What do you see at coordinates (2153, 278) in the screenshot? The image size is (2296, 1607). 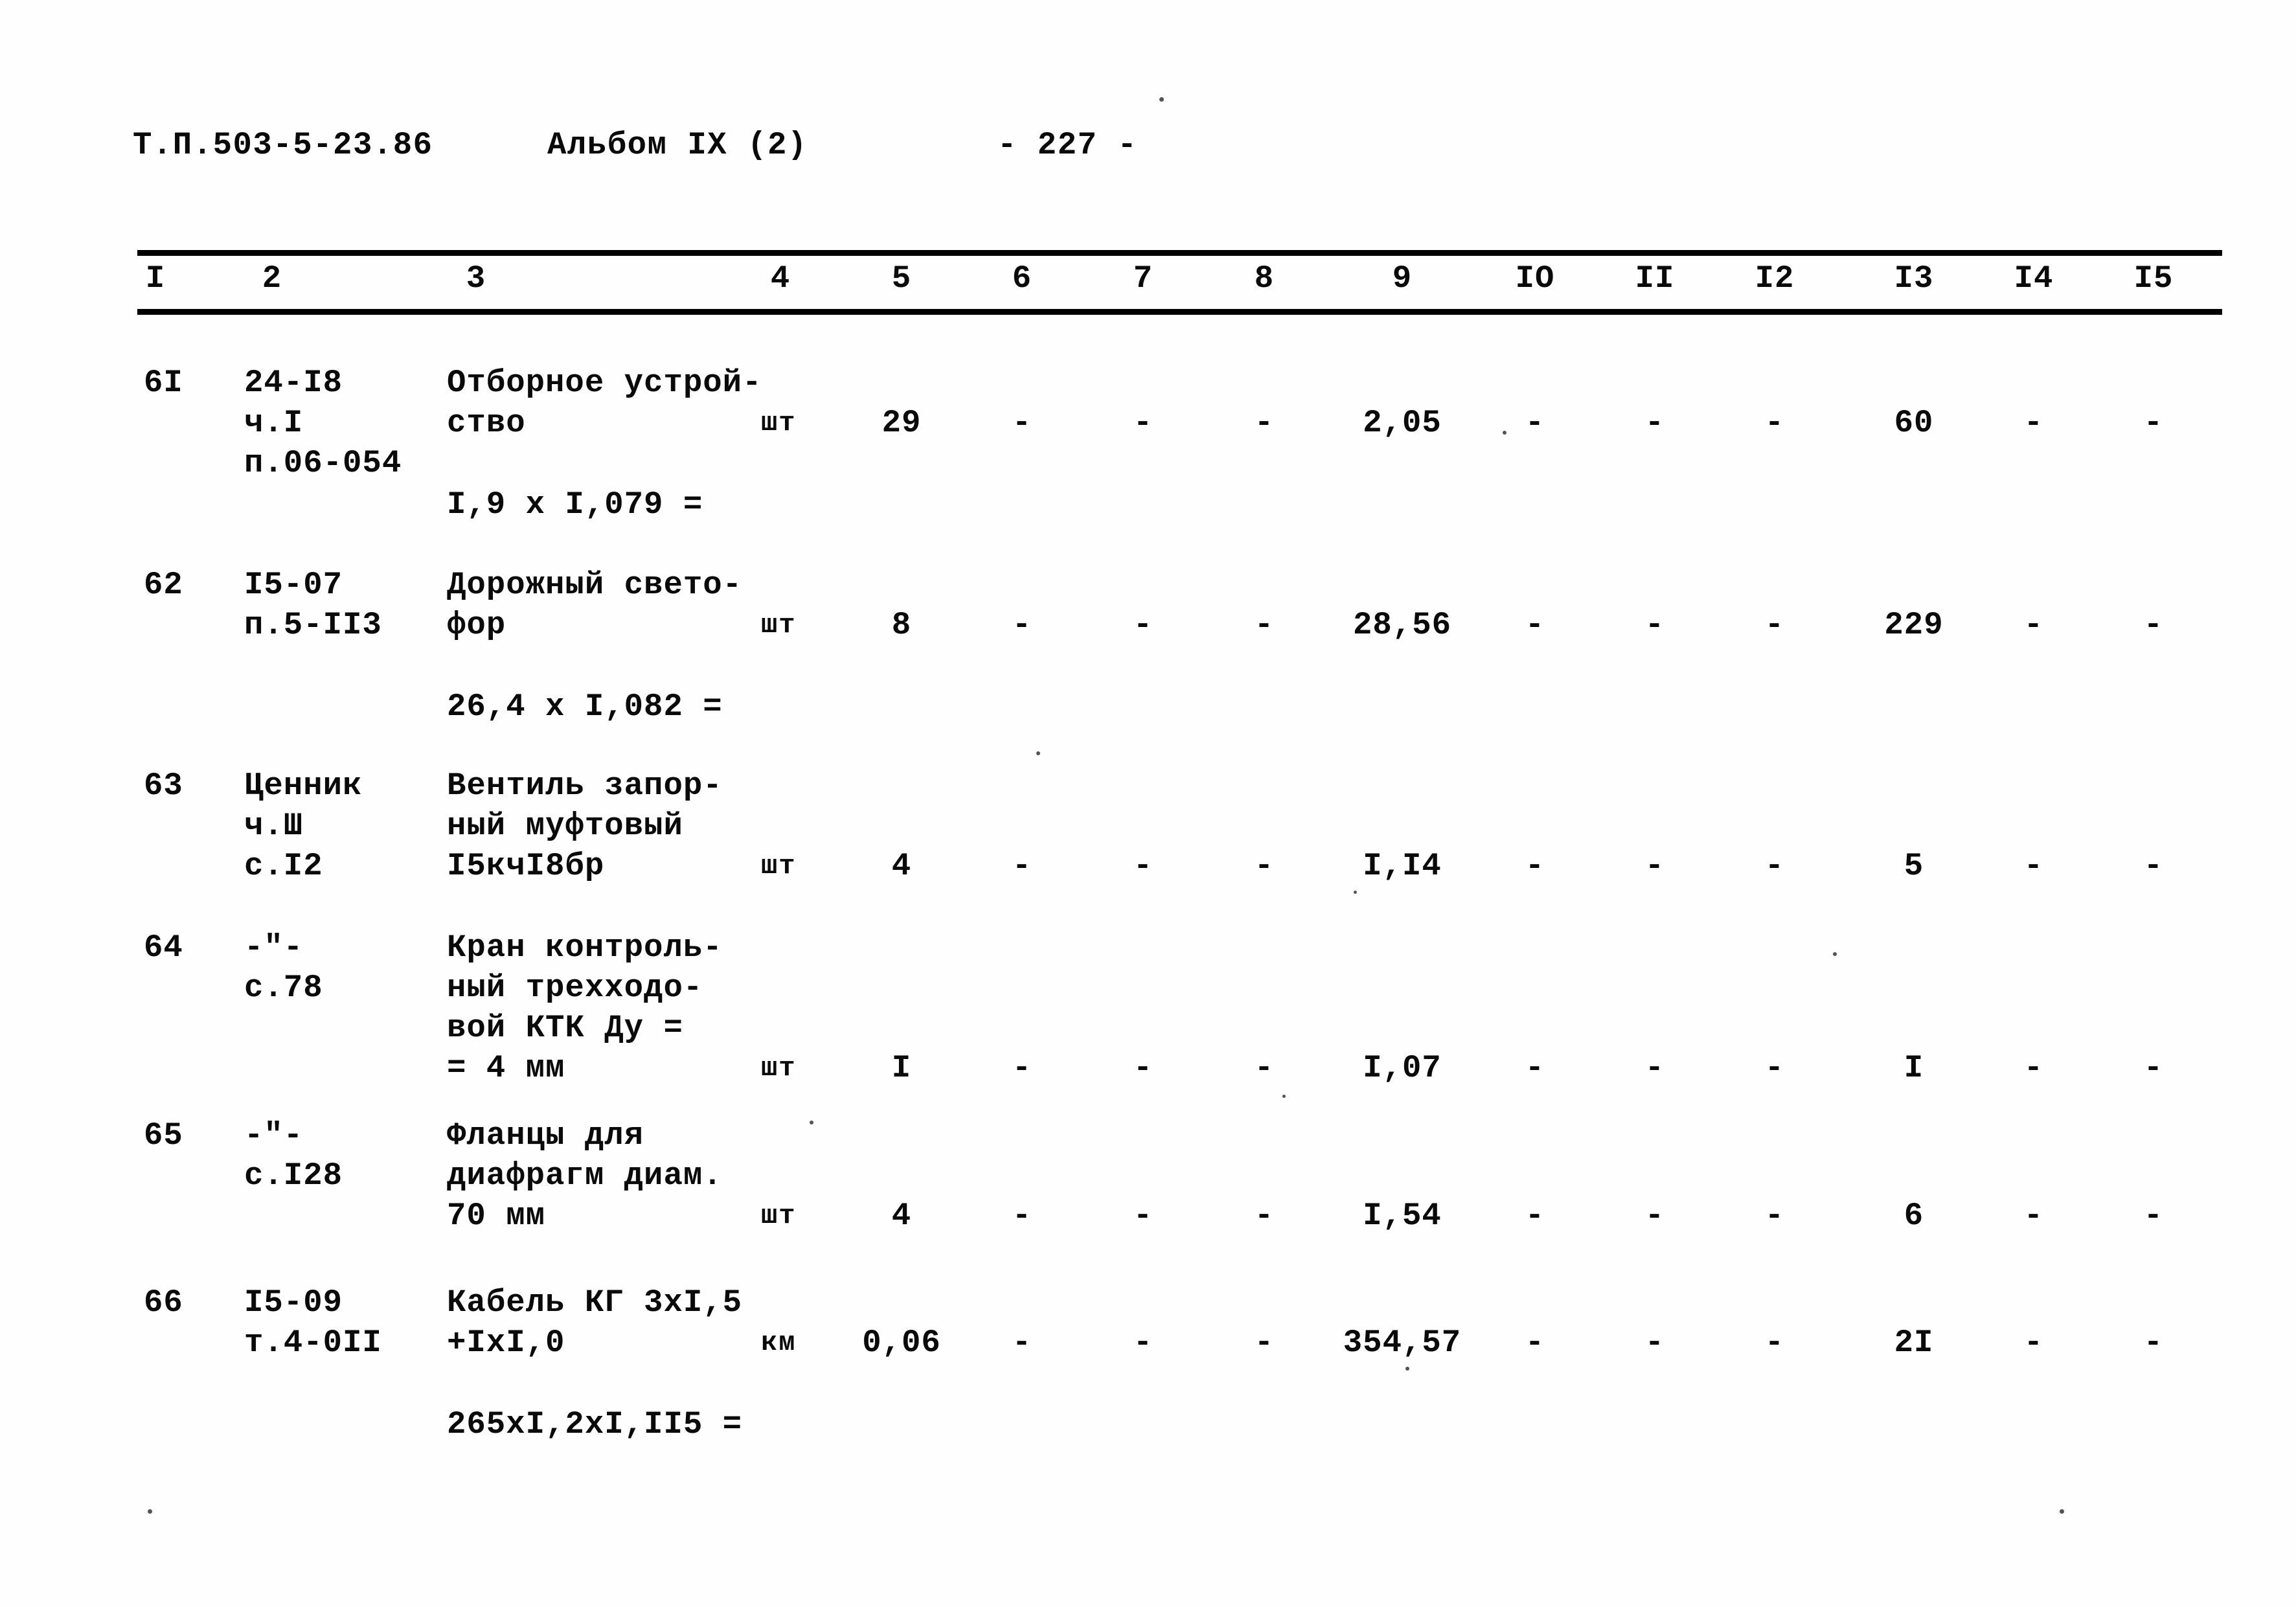 I see `column-header-15: I5` at bounding box center [2153, 278].